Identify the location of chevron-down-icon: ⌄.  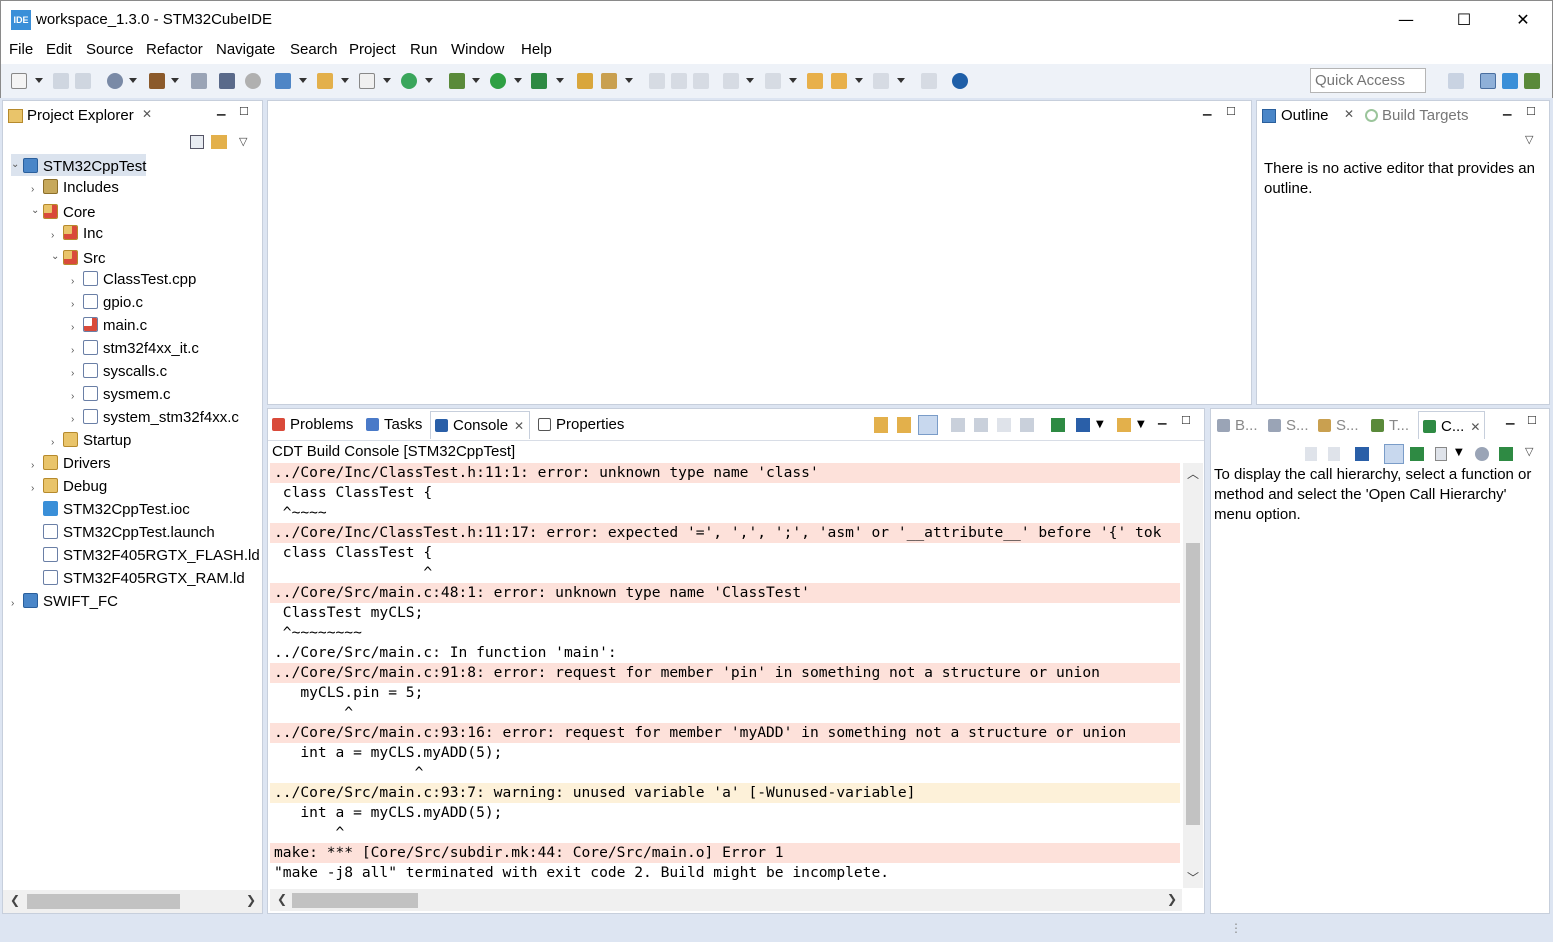
(57, 257).